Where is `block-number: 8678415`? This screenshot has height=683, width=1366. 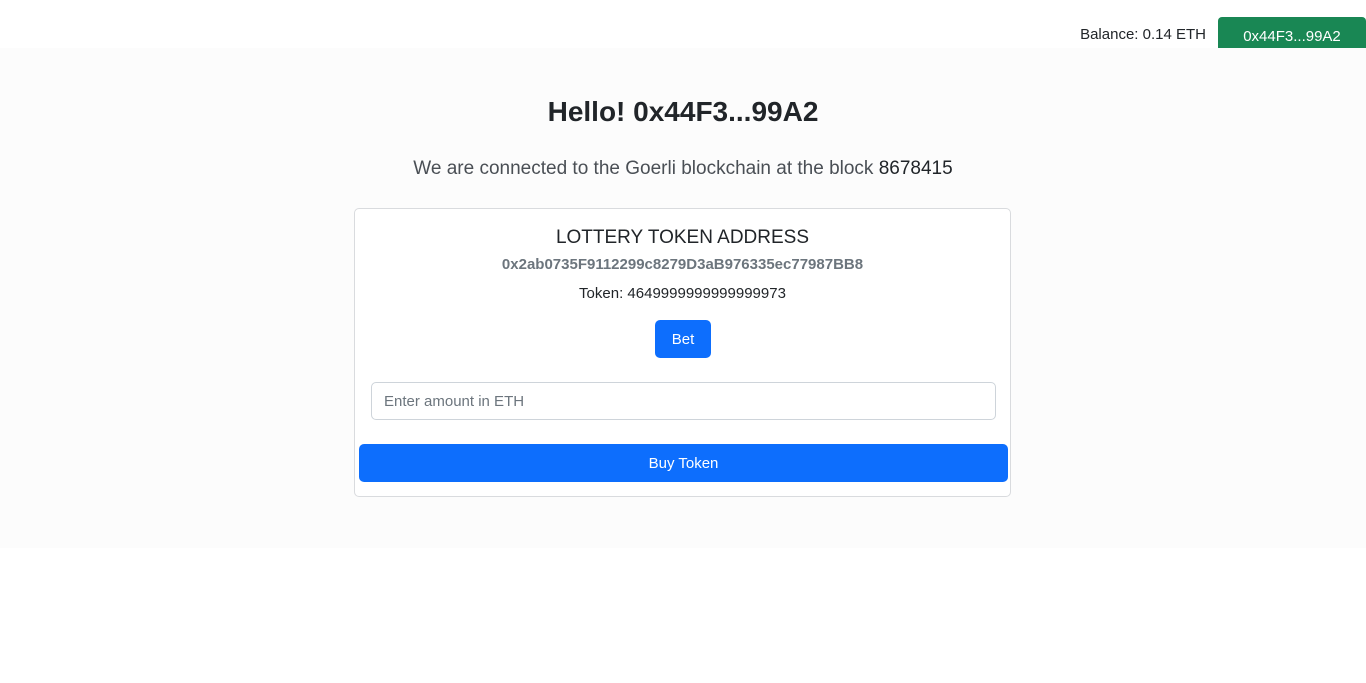 block-number: 8678415 is located at coordinates (915, 168).